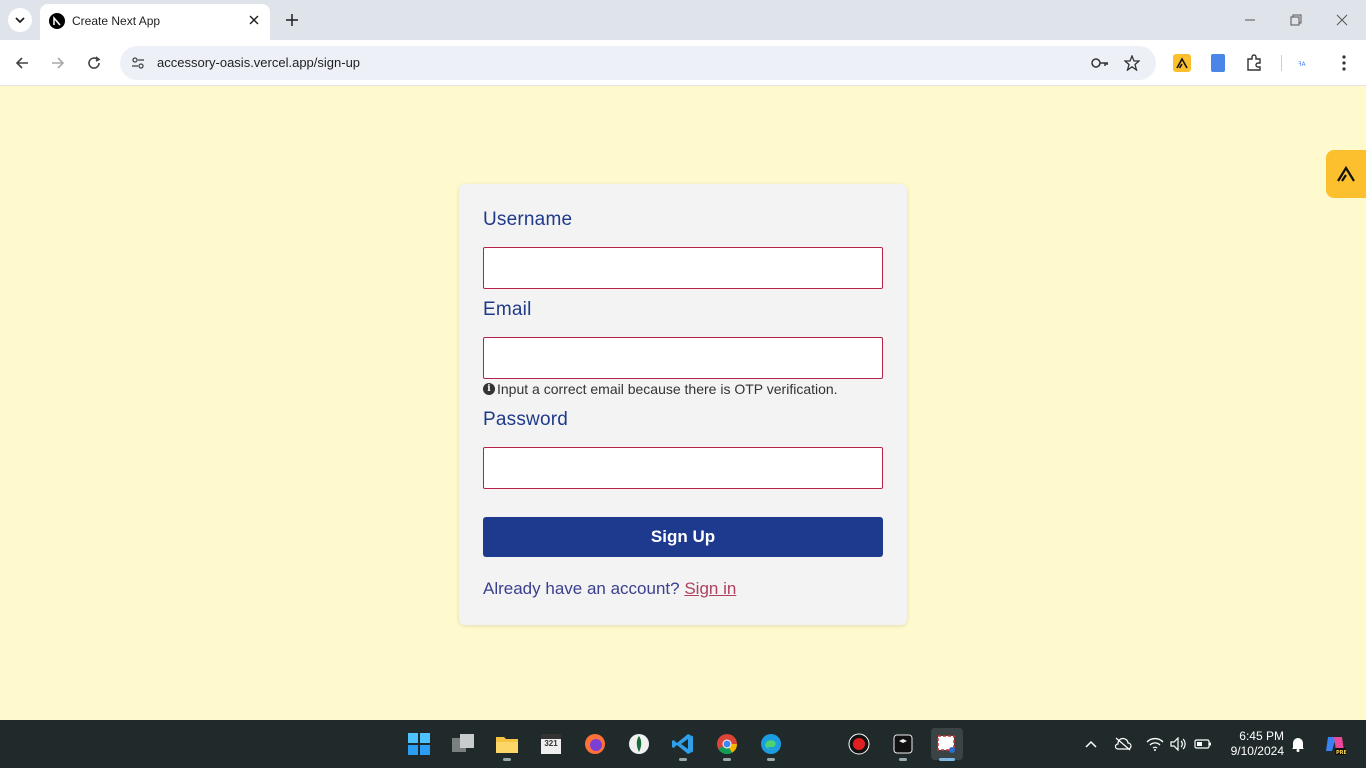 The width and height of the screenshot is (1366, 768). I want to click on signin-prompt: Already have an account? Sign in, so click(609, 589).